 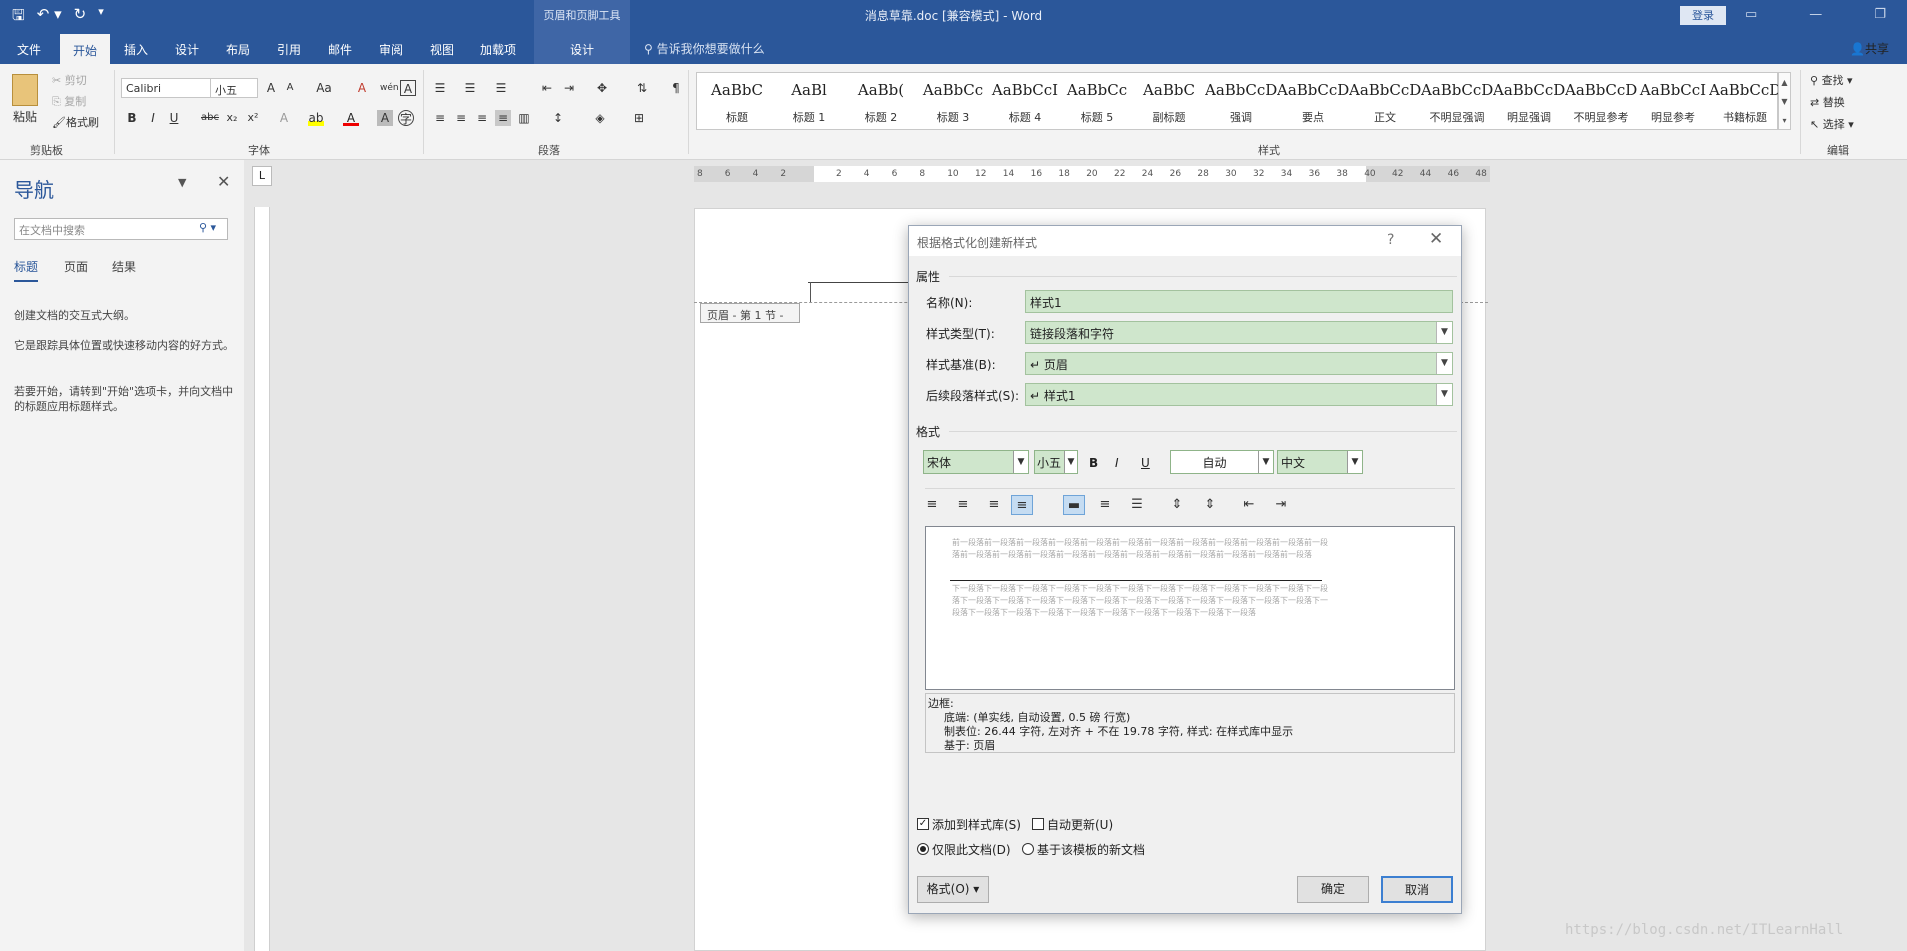 I want to click on help-icon: ?, so click(x=1390, y=240).